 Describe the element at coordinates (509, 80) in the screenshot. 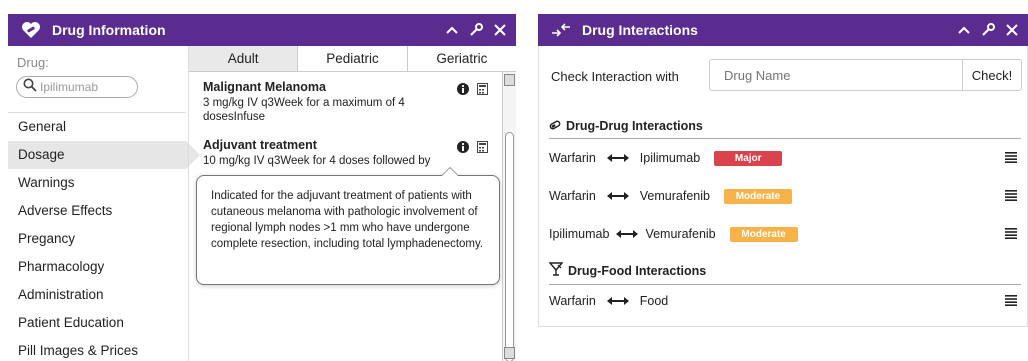

I see `scroll-up-arrow` at that location.